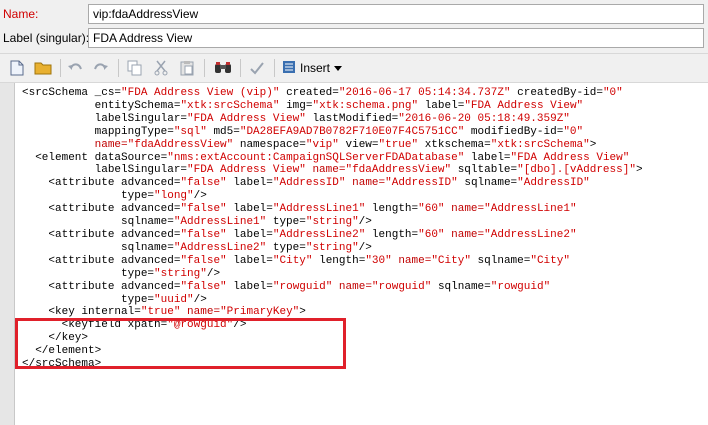  What do you see at coordinates (257, 68) in the screenshot?
I see `check-icon` at bounding box center [257, 68].